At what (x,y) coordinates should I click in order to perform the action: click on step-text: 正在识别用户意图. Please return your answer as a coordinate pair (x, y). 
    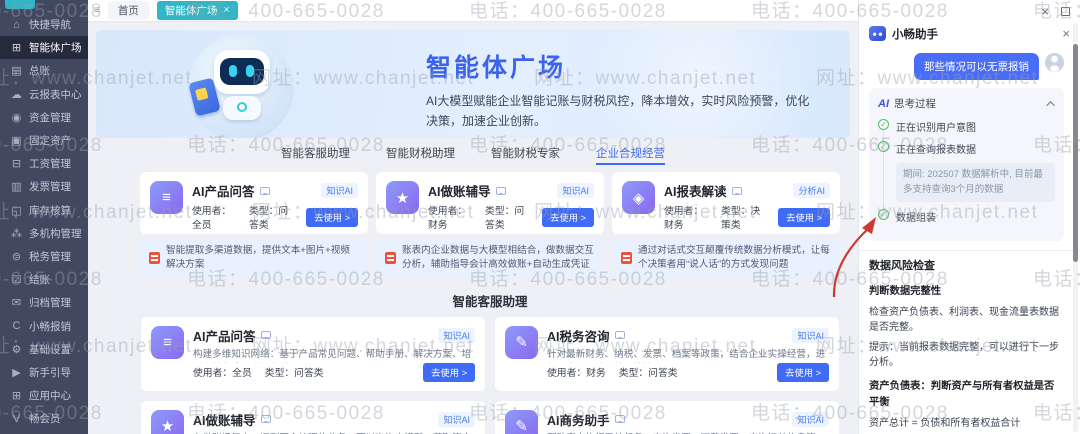
    Looking at the image, I should click on (936, 128).